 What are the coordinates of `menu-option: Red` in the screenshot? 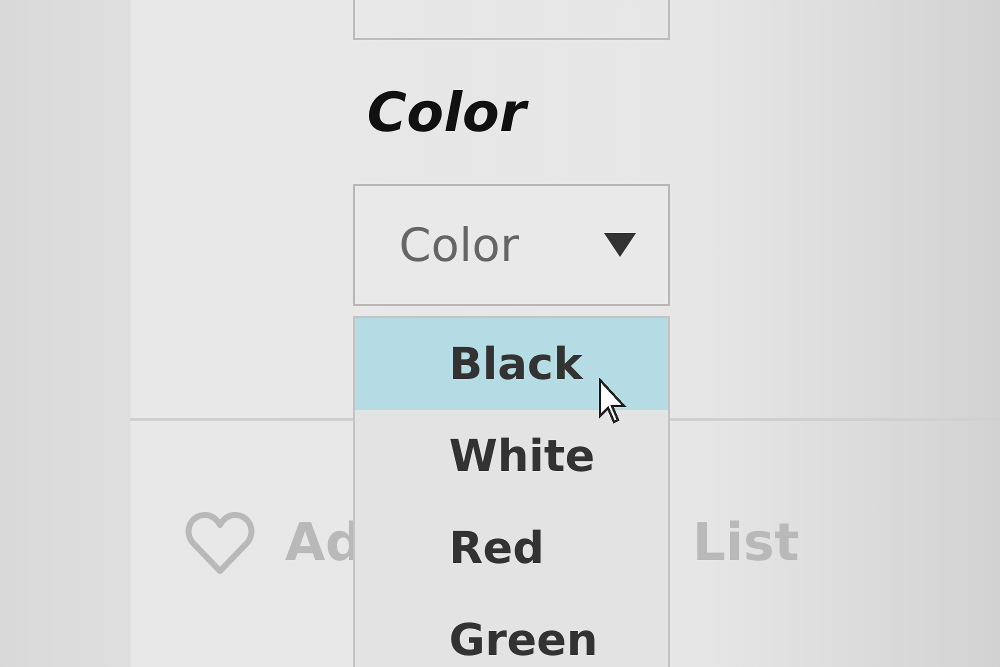 It's located at (511, 548).